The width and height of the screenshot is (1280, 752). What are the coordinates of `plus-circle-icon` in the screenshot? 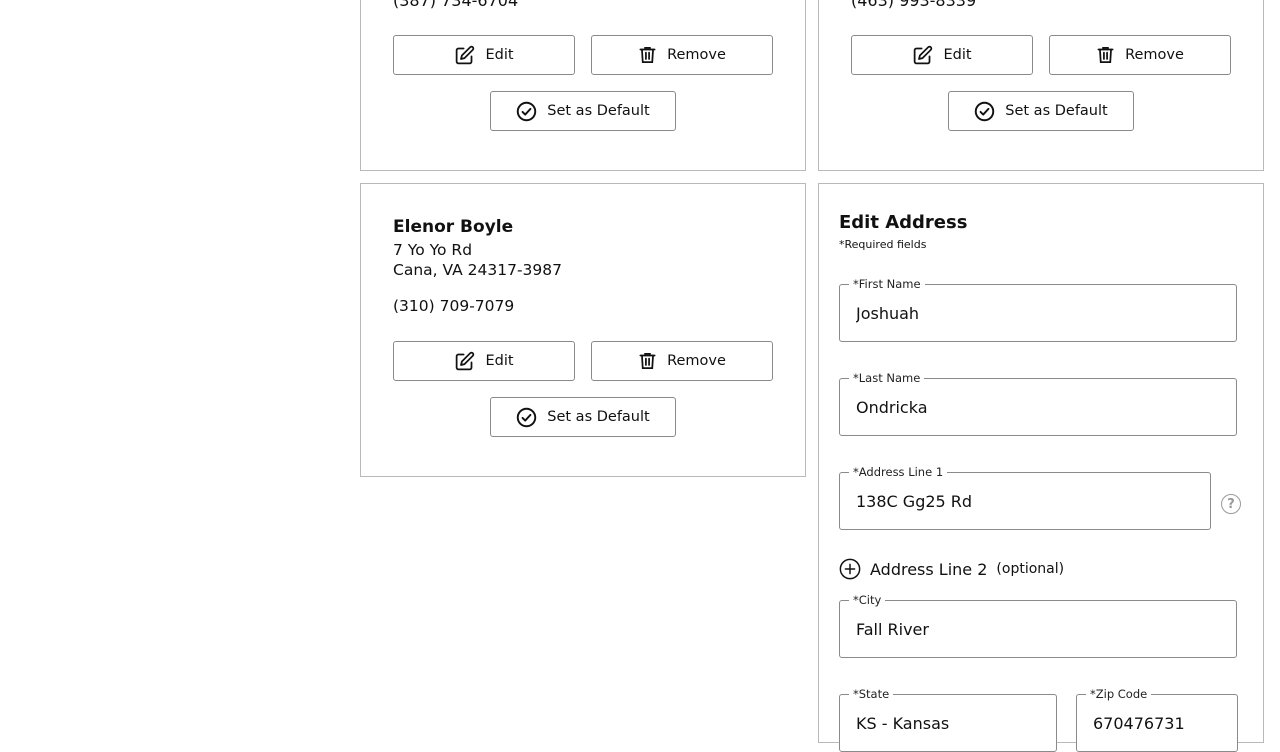 It's located at (850, 569).